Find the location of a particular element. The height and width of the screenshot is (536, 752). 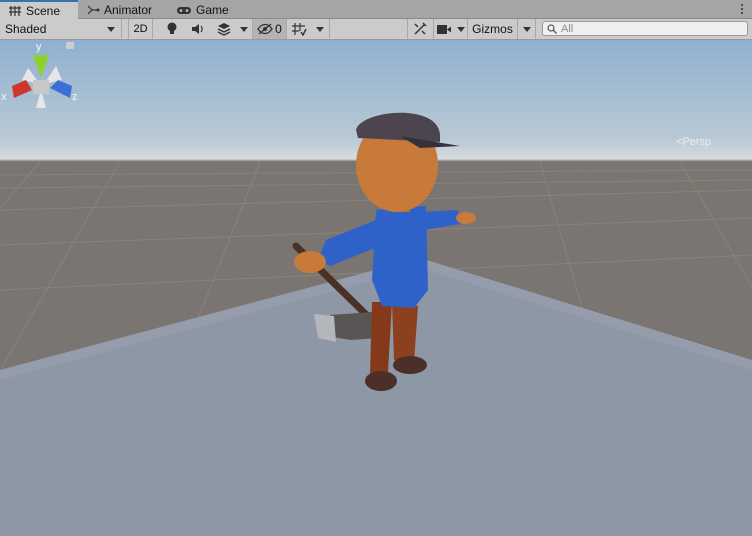

camera-settings-dropdown is located at coordinates (450, 29).